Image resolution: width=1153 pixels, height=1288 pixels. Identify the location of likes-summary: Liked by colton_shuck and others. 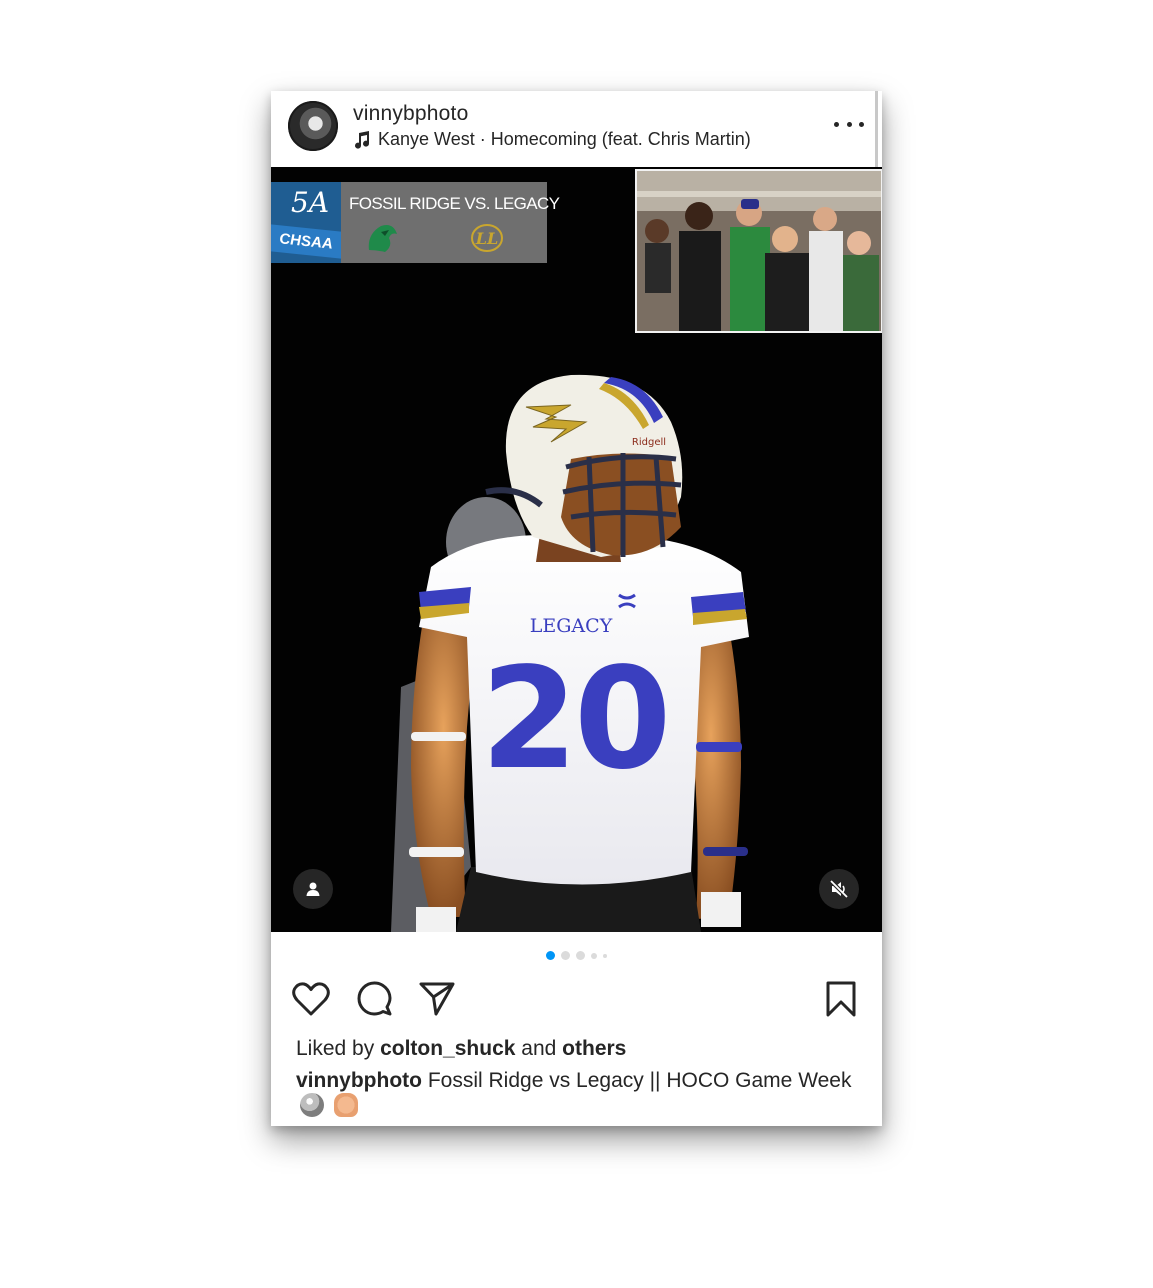
(461, 1049).